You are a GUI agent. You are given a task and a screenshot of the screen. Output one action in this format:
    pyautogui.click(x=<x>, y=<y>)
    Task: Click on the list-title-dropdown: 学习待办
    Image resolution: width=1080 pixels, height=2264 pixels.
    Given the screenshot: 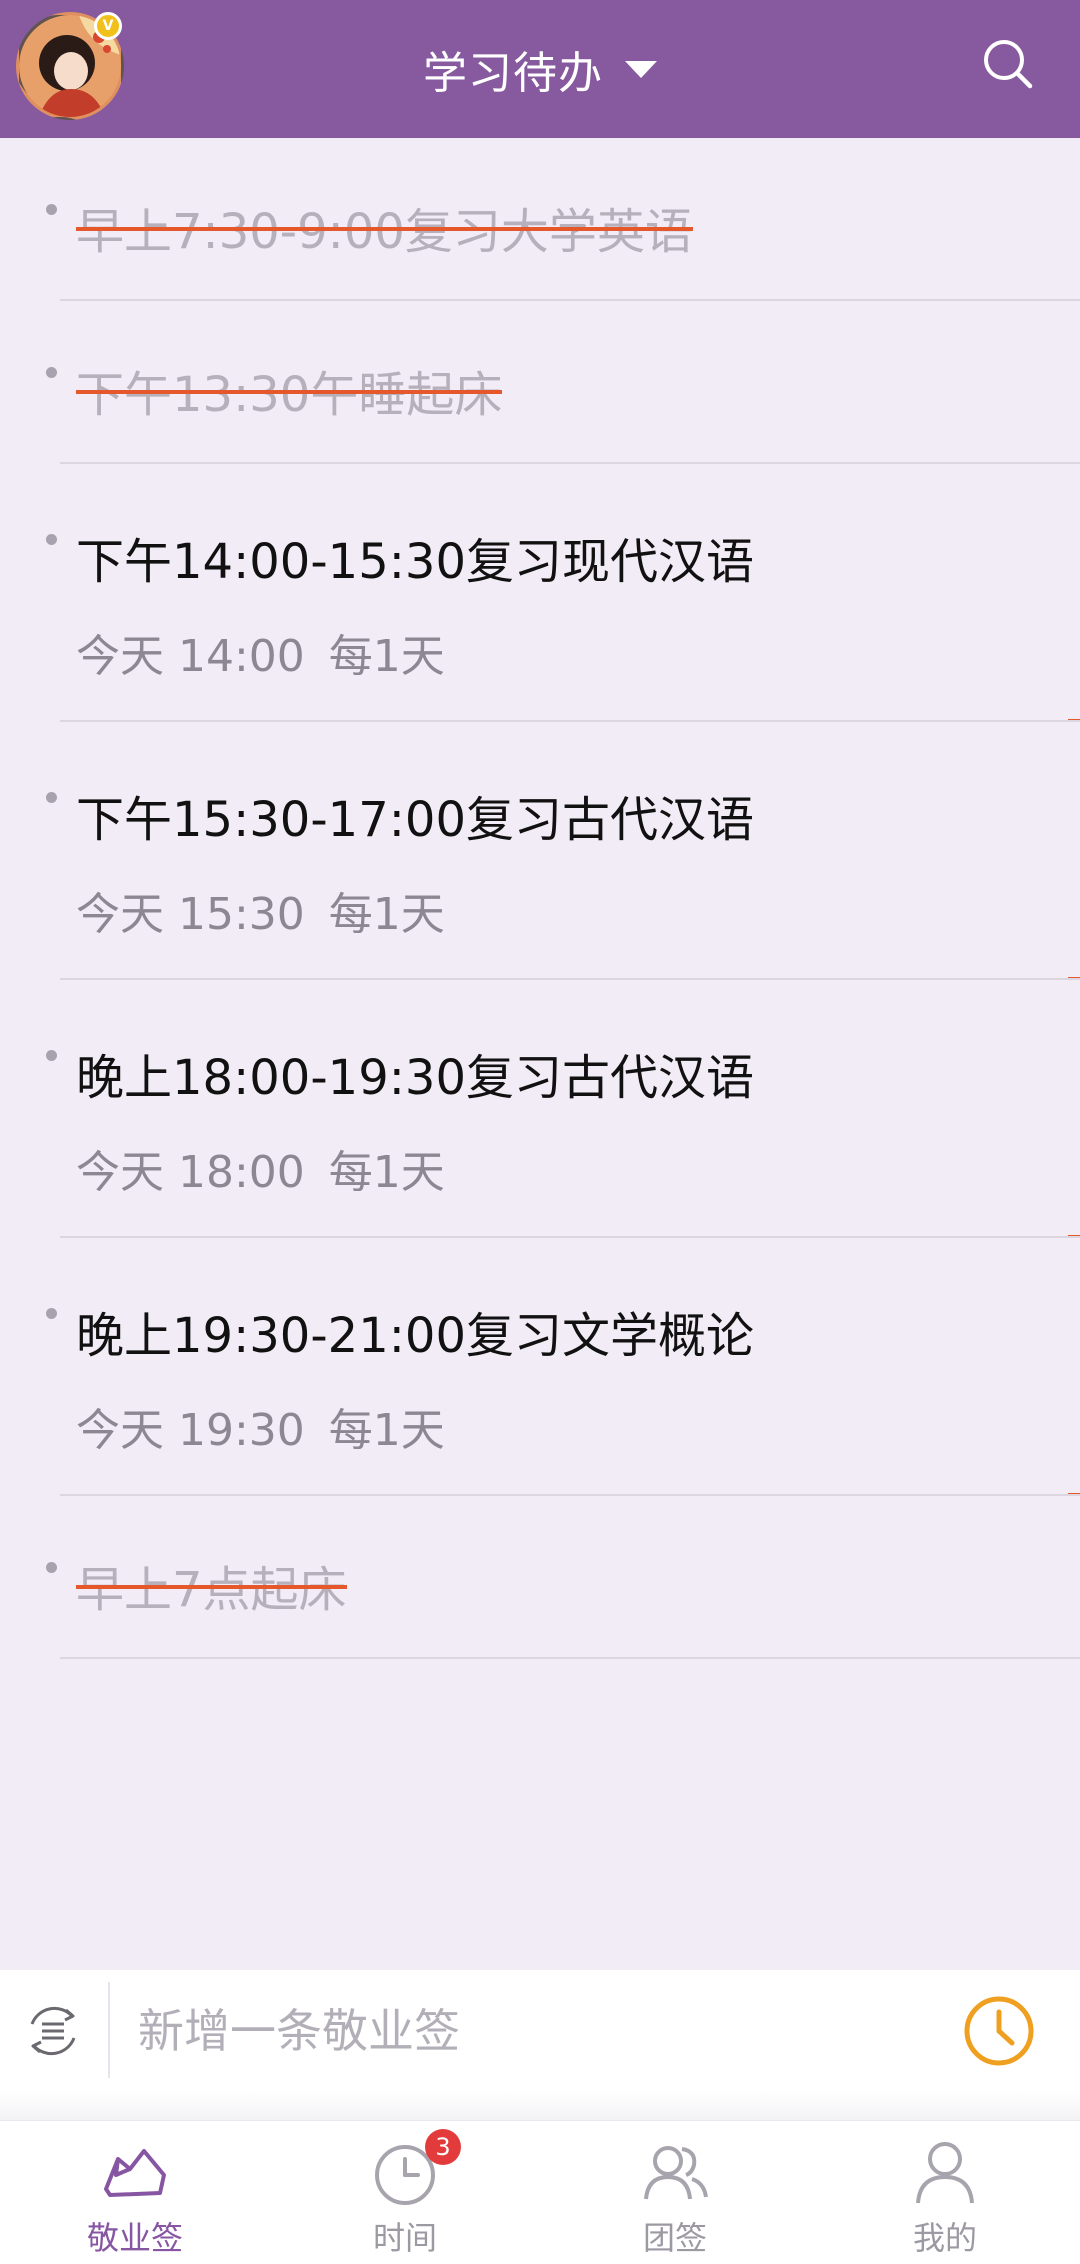 What is the action you would take?
    pyautogui.click(x=540, y=69)
    